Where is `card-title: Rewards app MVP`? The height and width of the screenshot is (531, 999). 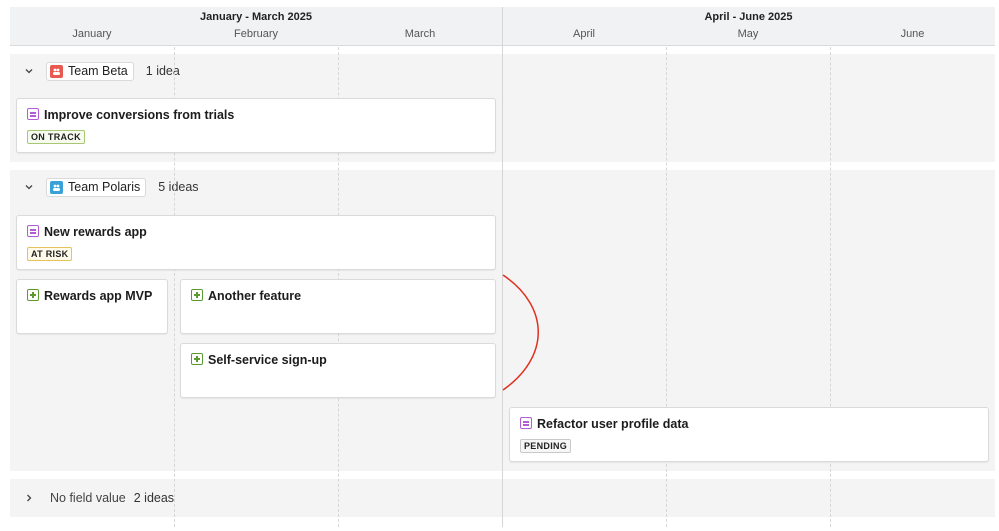 card-title: Rewards app MVP is located at coordinates (98, 296).